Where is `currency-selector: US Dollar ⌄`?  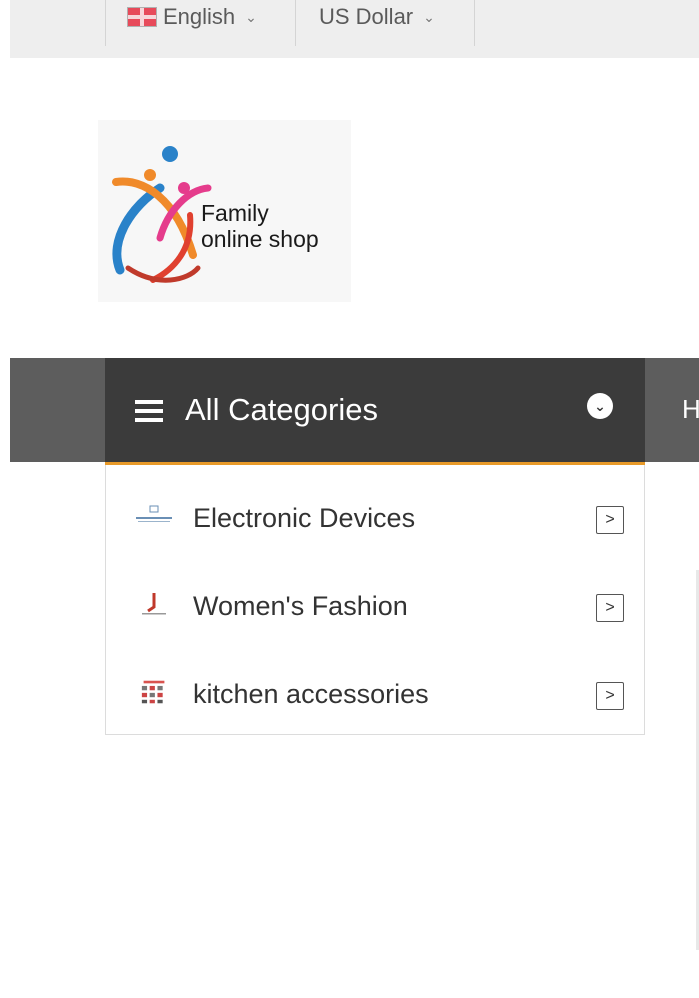 currency-selector: US Dollar ⌄ is located at coordinates (386, 23).